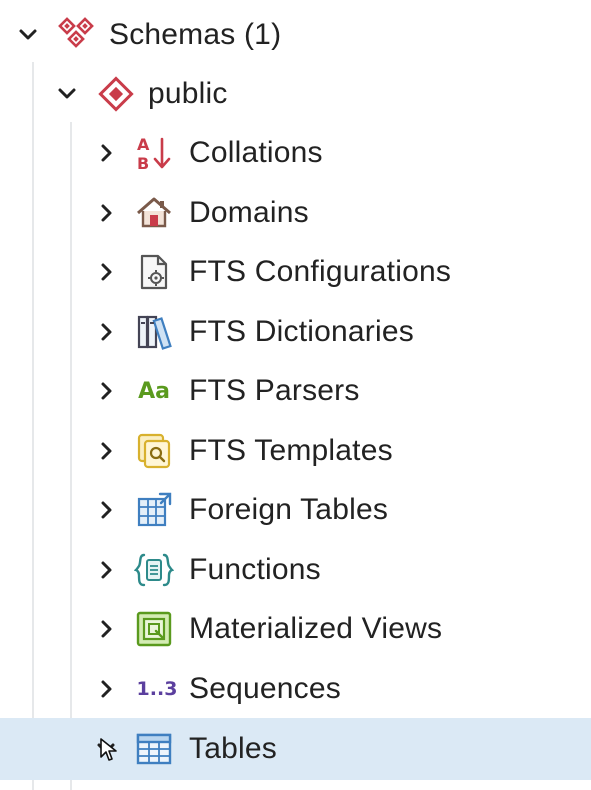 This screenshot has width=591, height=790. I want to click on fts-configuration-icon, so click(154, 272).